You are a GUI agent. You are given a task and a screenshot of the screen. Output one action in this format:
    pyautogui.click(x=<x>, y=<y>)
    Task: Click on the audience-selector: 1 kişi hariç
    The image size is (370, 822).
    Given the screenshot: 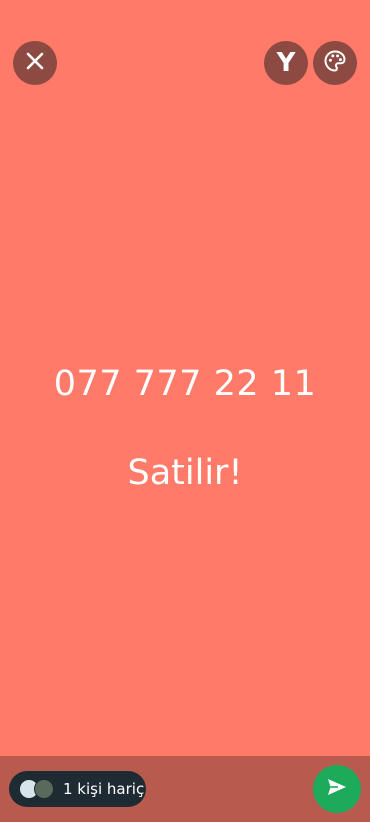 What is the action you would take?
    pyautogui.click(x=77, y=789)
    